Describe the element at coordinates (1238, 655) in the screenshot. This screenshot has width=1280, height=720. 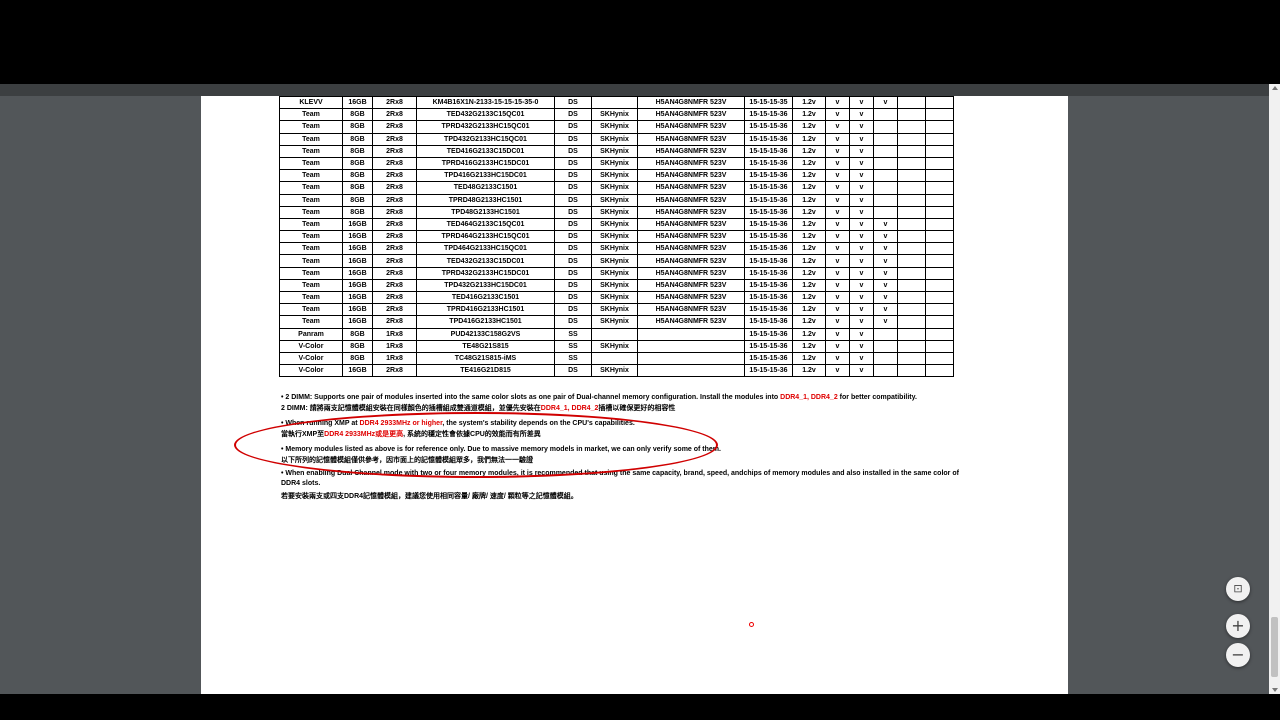
I see `zoom-out-button: −` at that location.